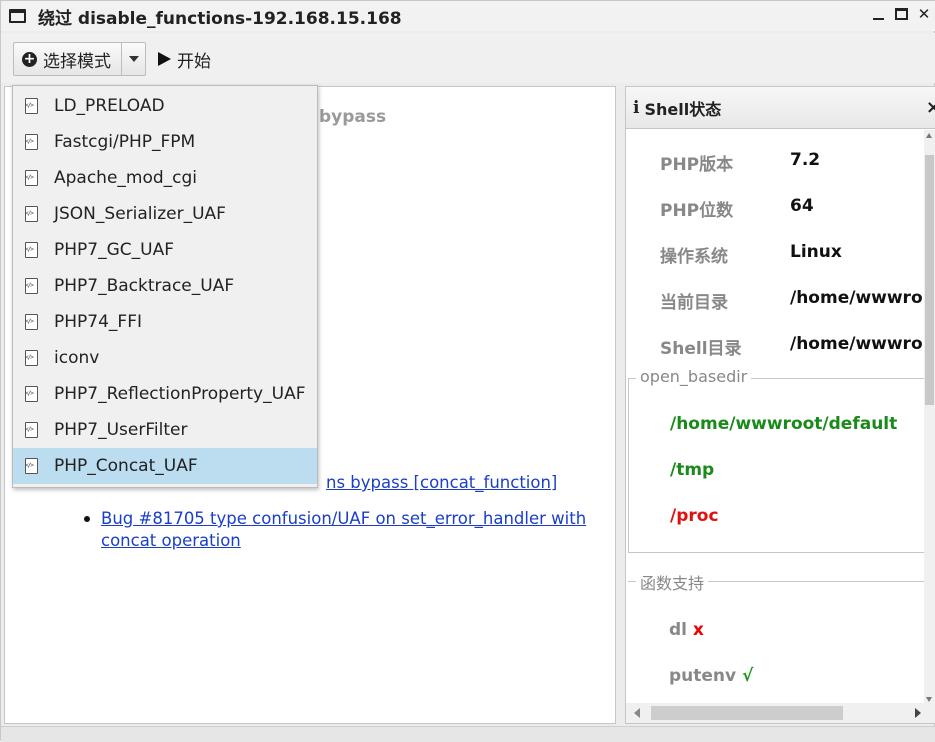  I want to click on info-value: Linux, so click(816, 252).